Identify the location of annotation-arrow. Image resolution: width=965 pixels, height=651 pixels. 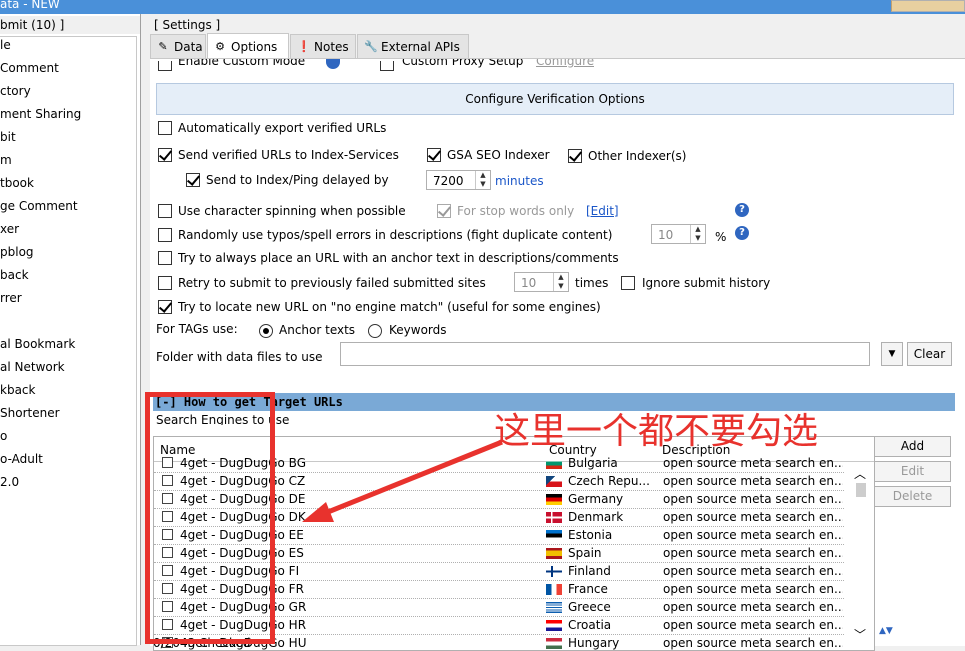
(402, 480).